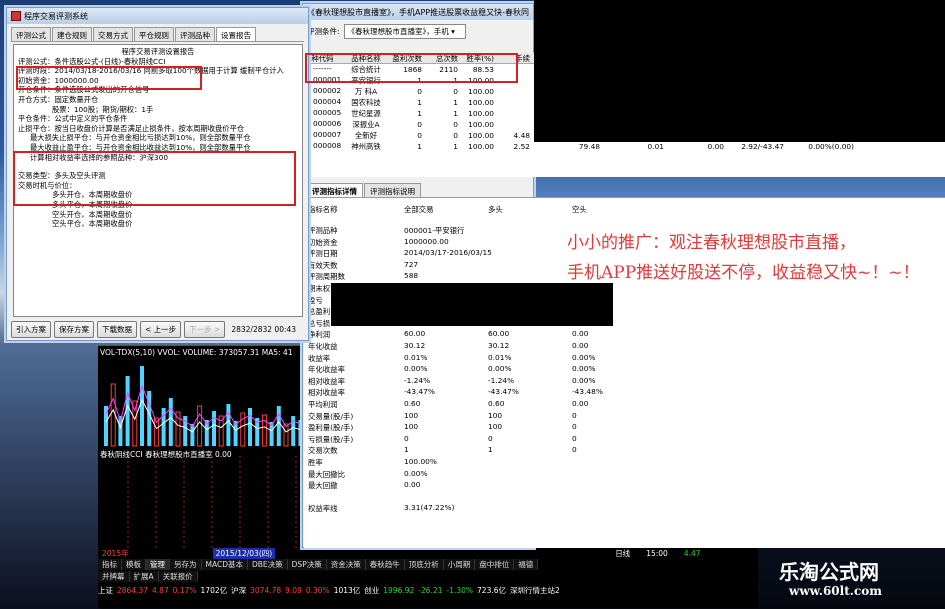  Describe the element at coordinates (480, 427) in the screenshot. I see `detail-row: 盈利量(股/手) 100 100 0` at that location.